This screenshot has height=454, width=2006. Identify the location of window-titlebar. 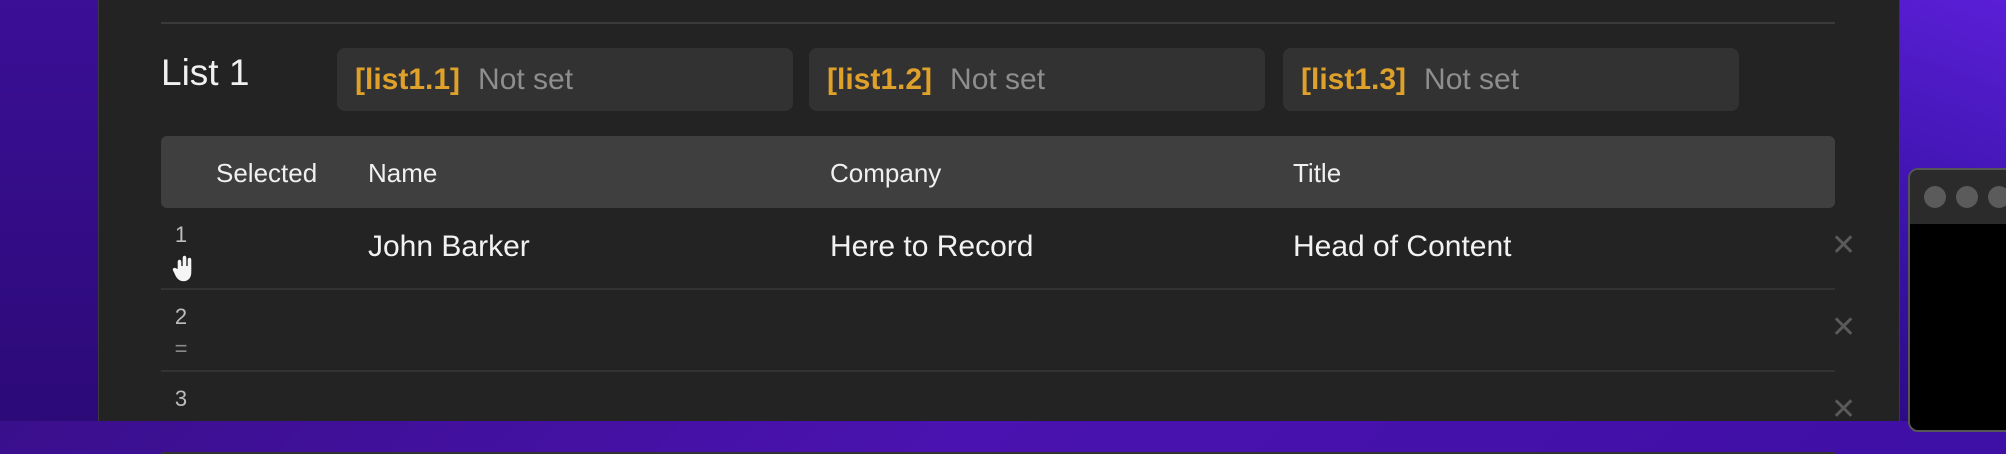
(1958, 197).